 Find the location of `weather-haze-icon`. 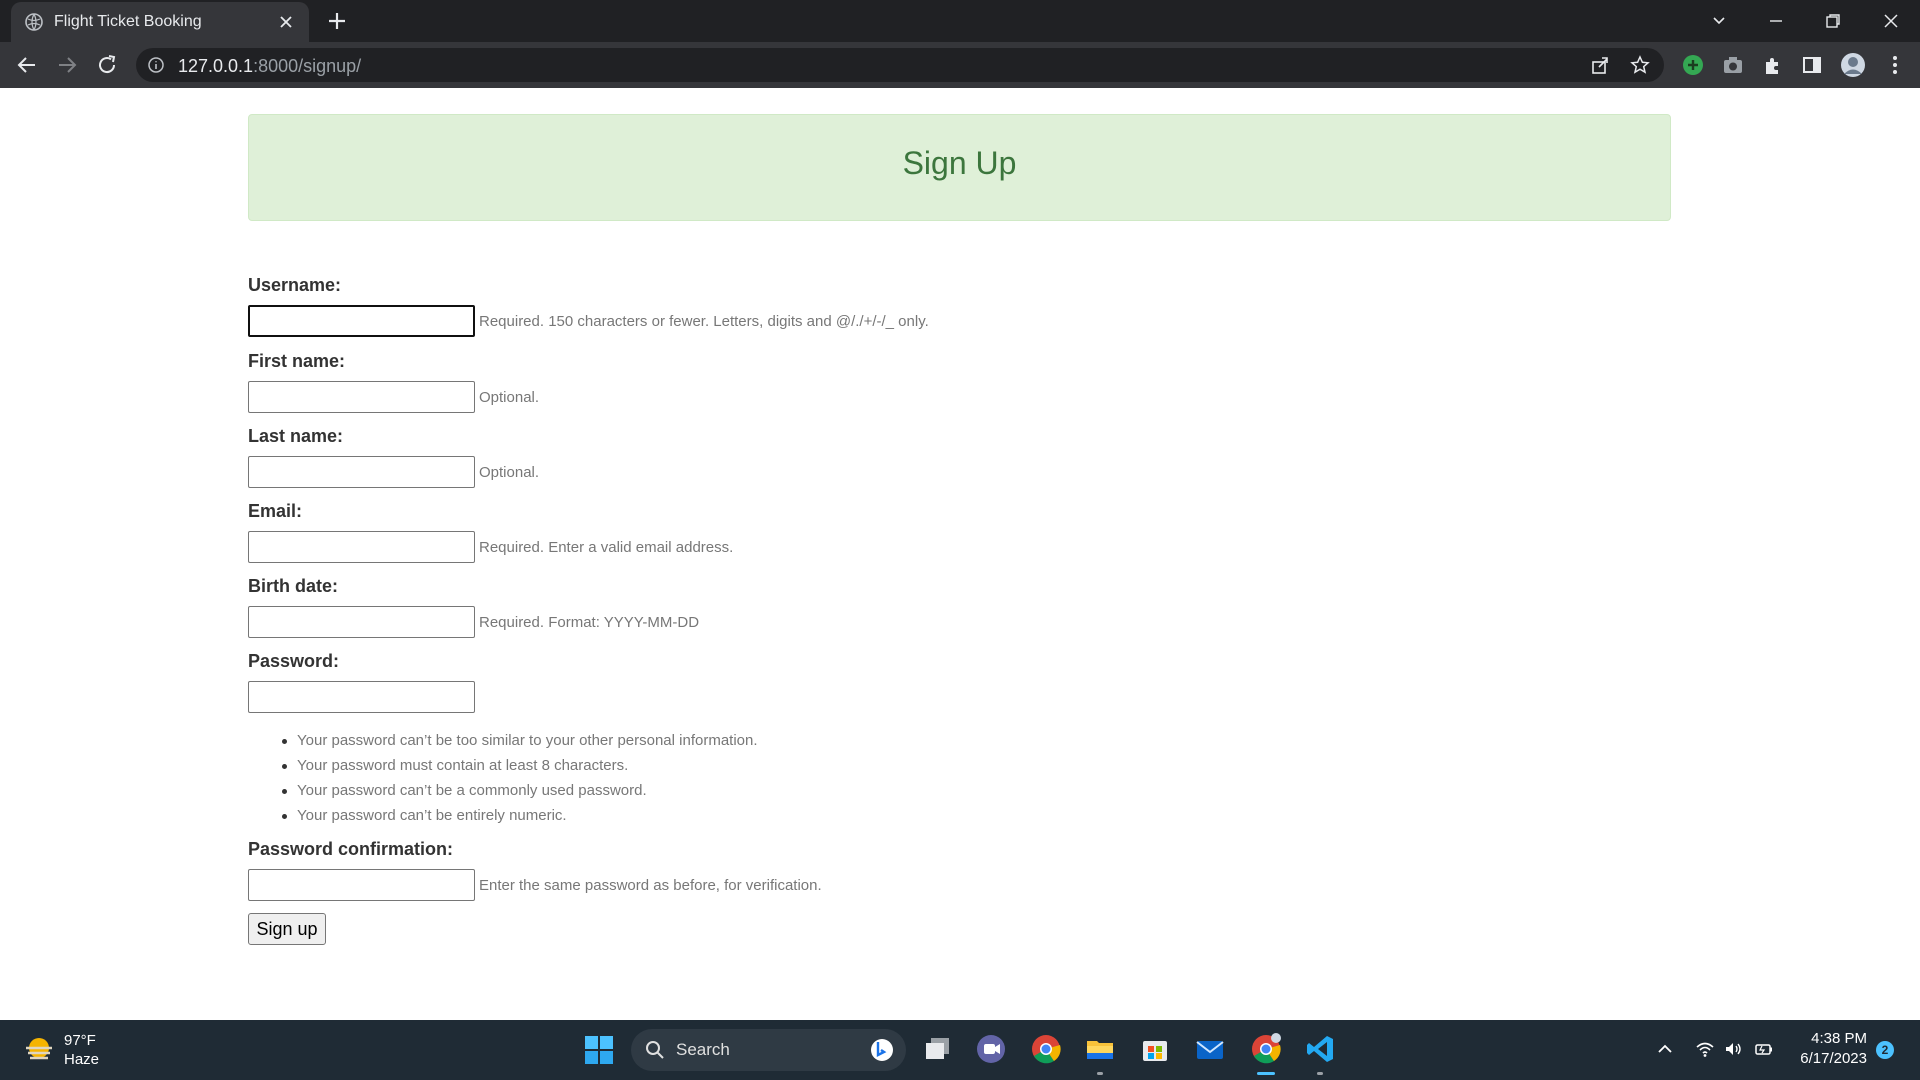

weather-haze-icon is located at coordinates (39, 1050).